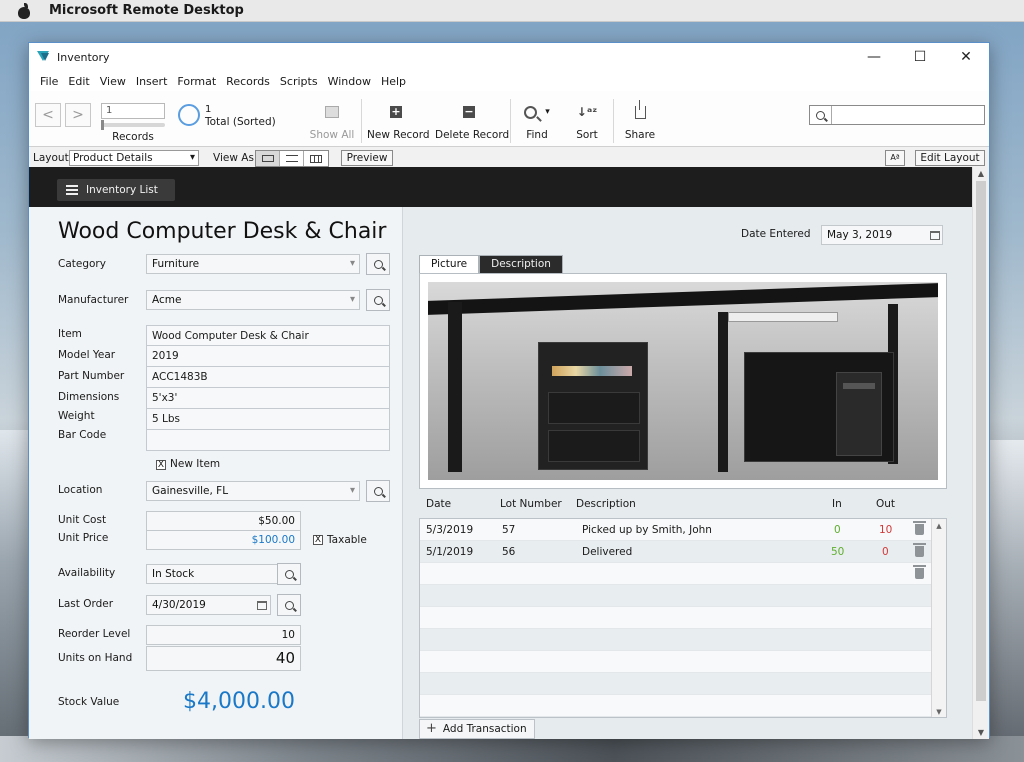  Describe the element at coordinates (223, 521) in the screenshot. I see `unit-cost-field: $50.00` at that location.